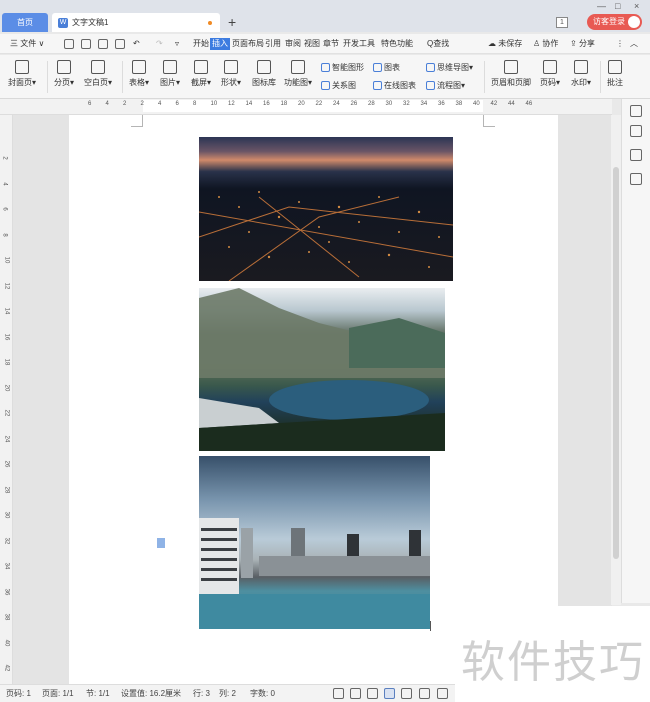 The width and height of the screenshot is (650, 702). What do you see at coordinates (372, 693) in the screenshot?
I see `write-mode-icon` at bounding box center [372, 693].